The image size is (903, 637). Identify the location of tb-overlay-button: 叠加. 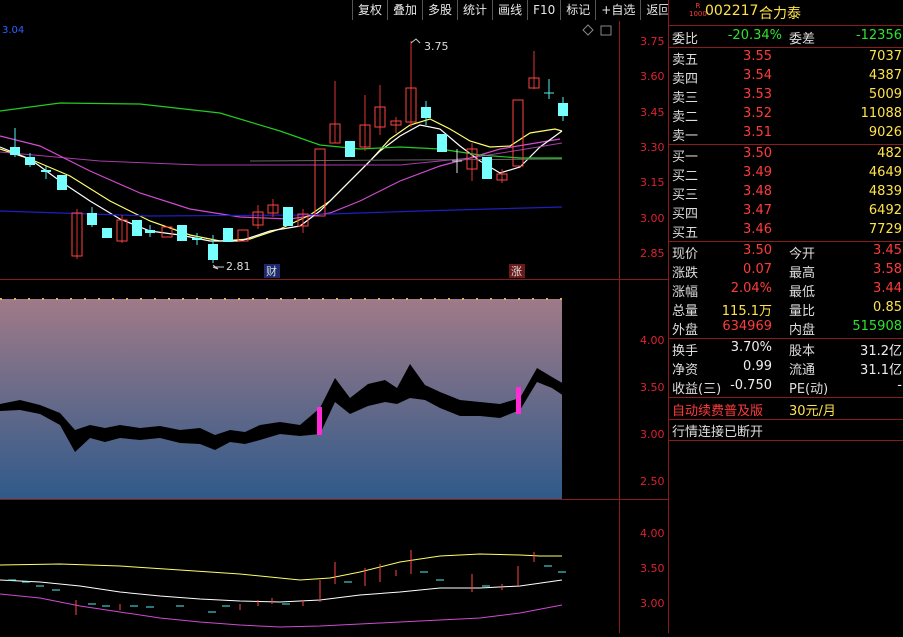
(405, 10).